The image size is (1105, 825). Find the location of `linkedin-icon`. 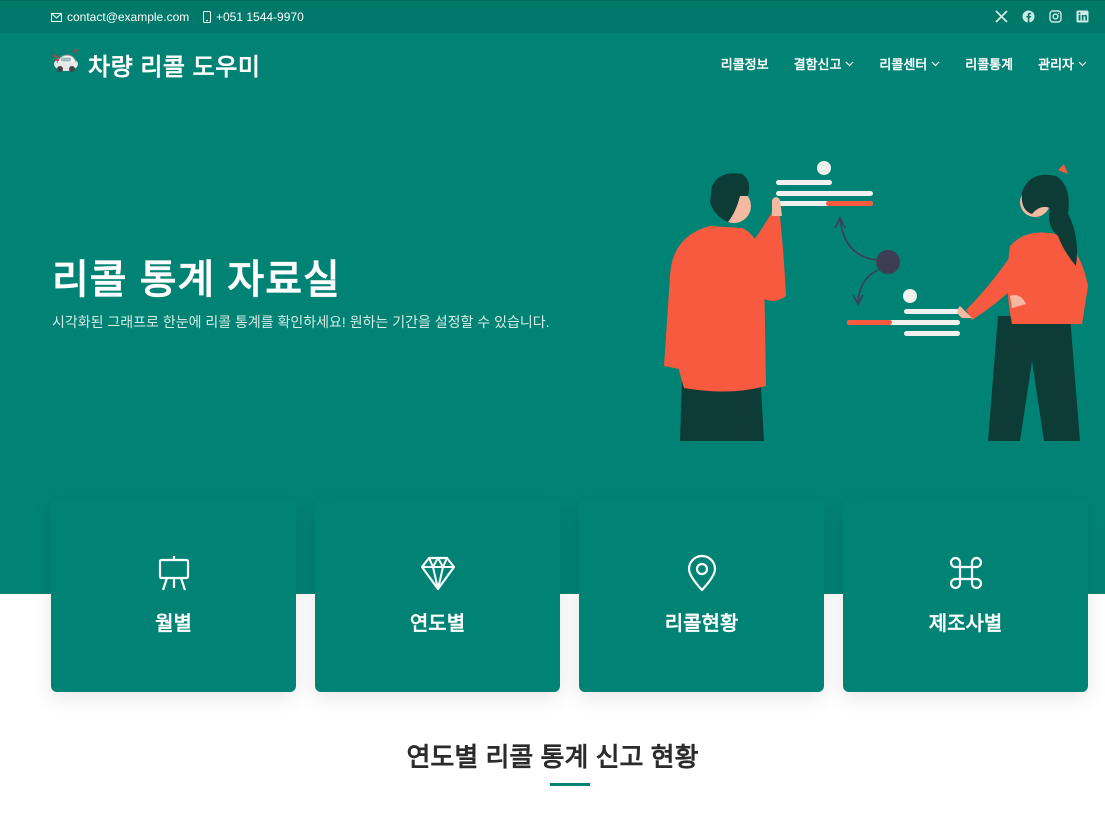

linkedin-icon is located at coordinates (1082, 16).